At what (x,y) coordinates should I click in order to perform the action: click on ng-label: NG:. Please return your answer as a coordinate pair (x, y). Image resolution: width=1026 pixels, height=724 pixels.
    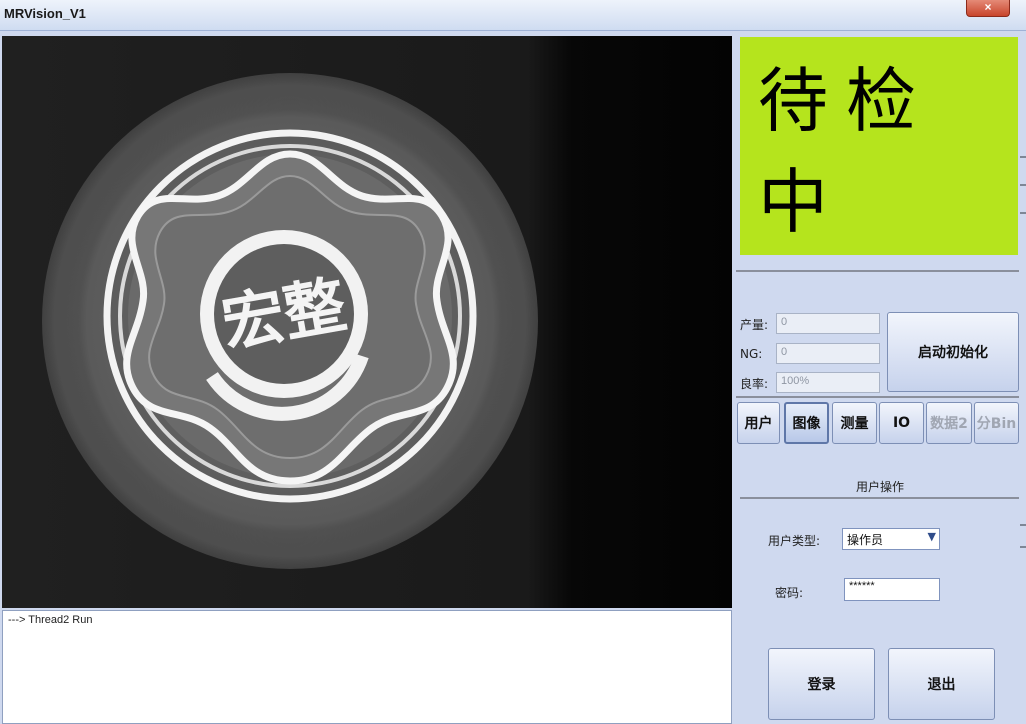
    Looking at the image, I should click on (751, 354).